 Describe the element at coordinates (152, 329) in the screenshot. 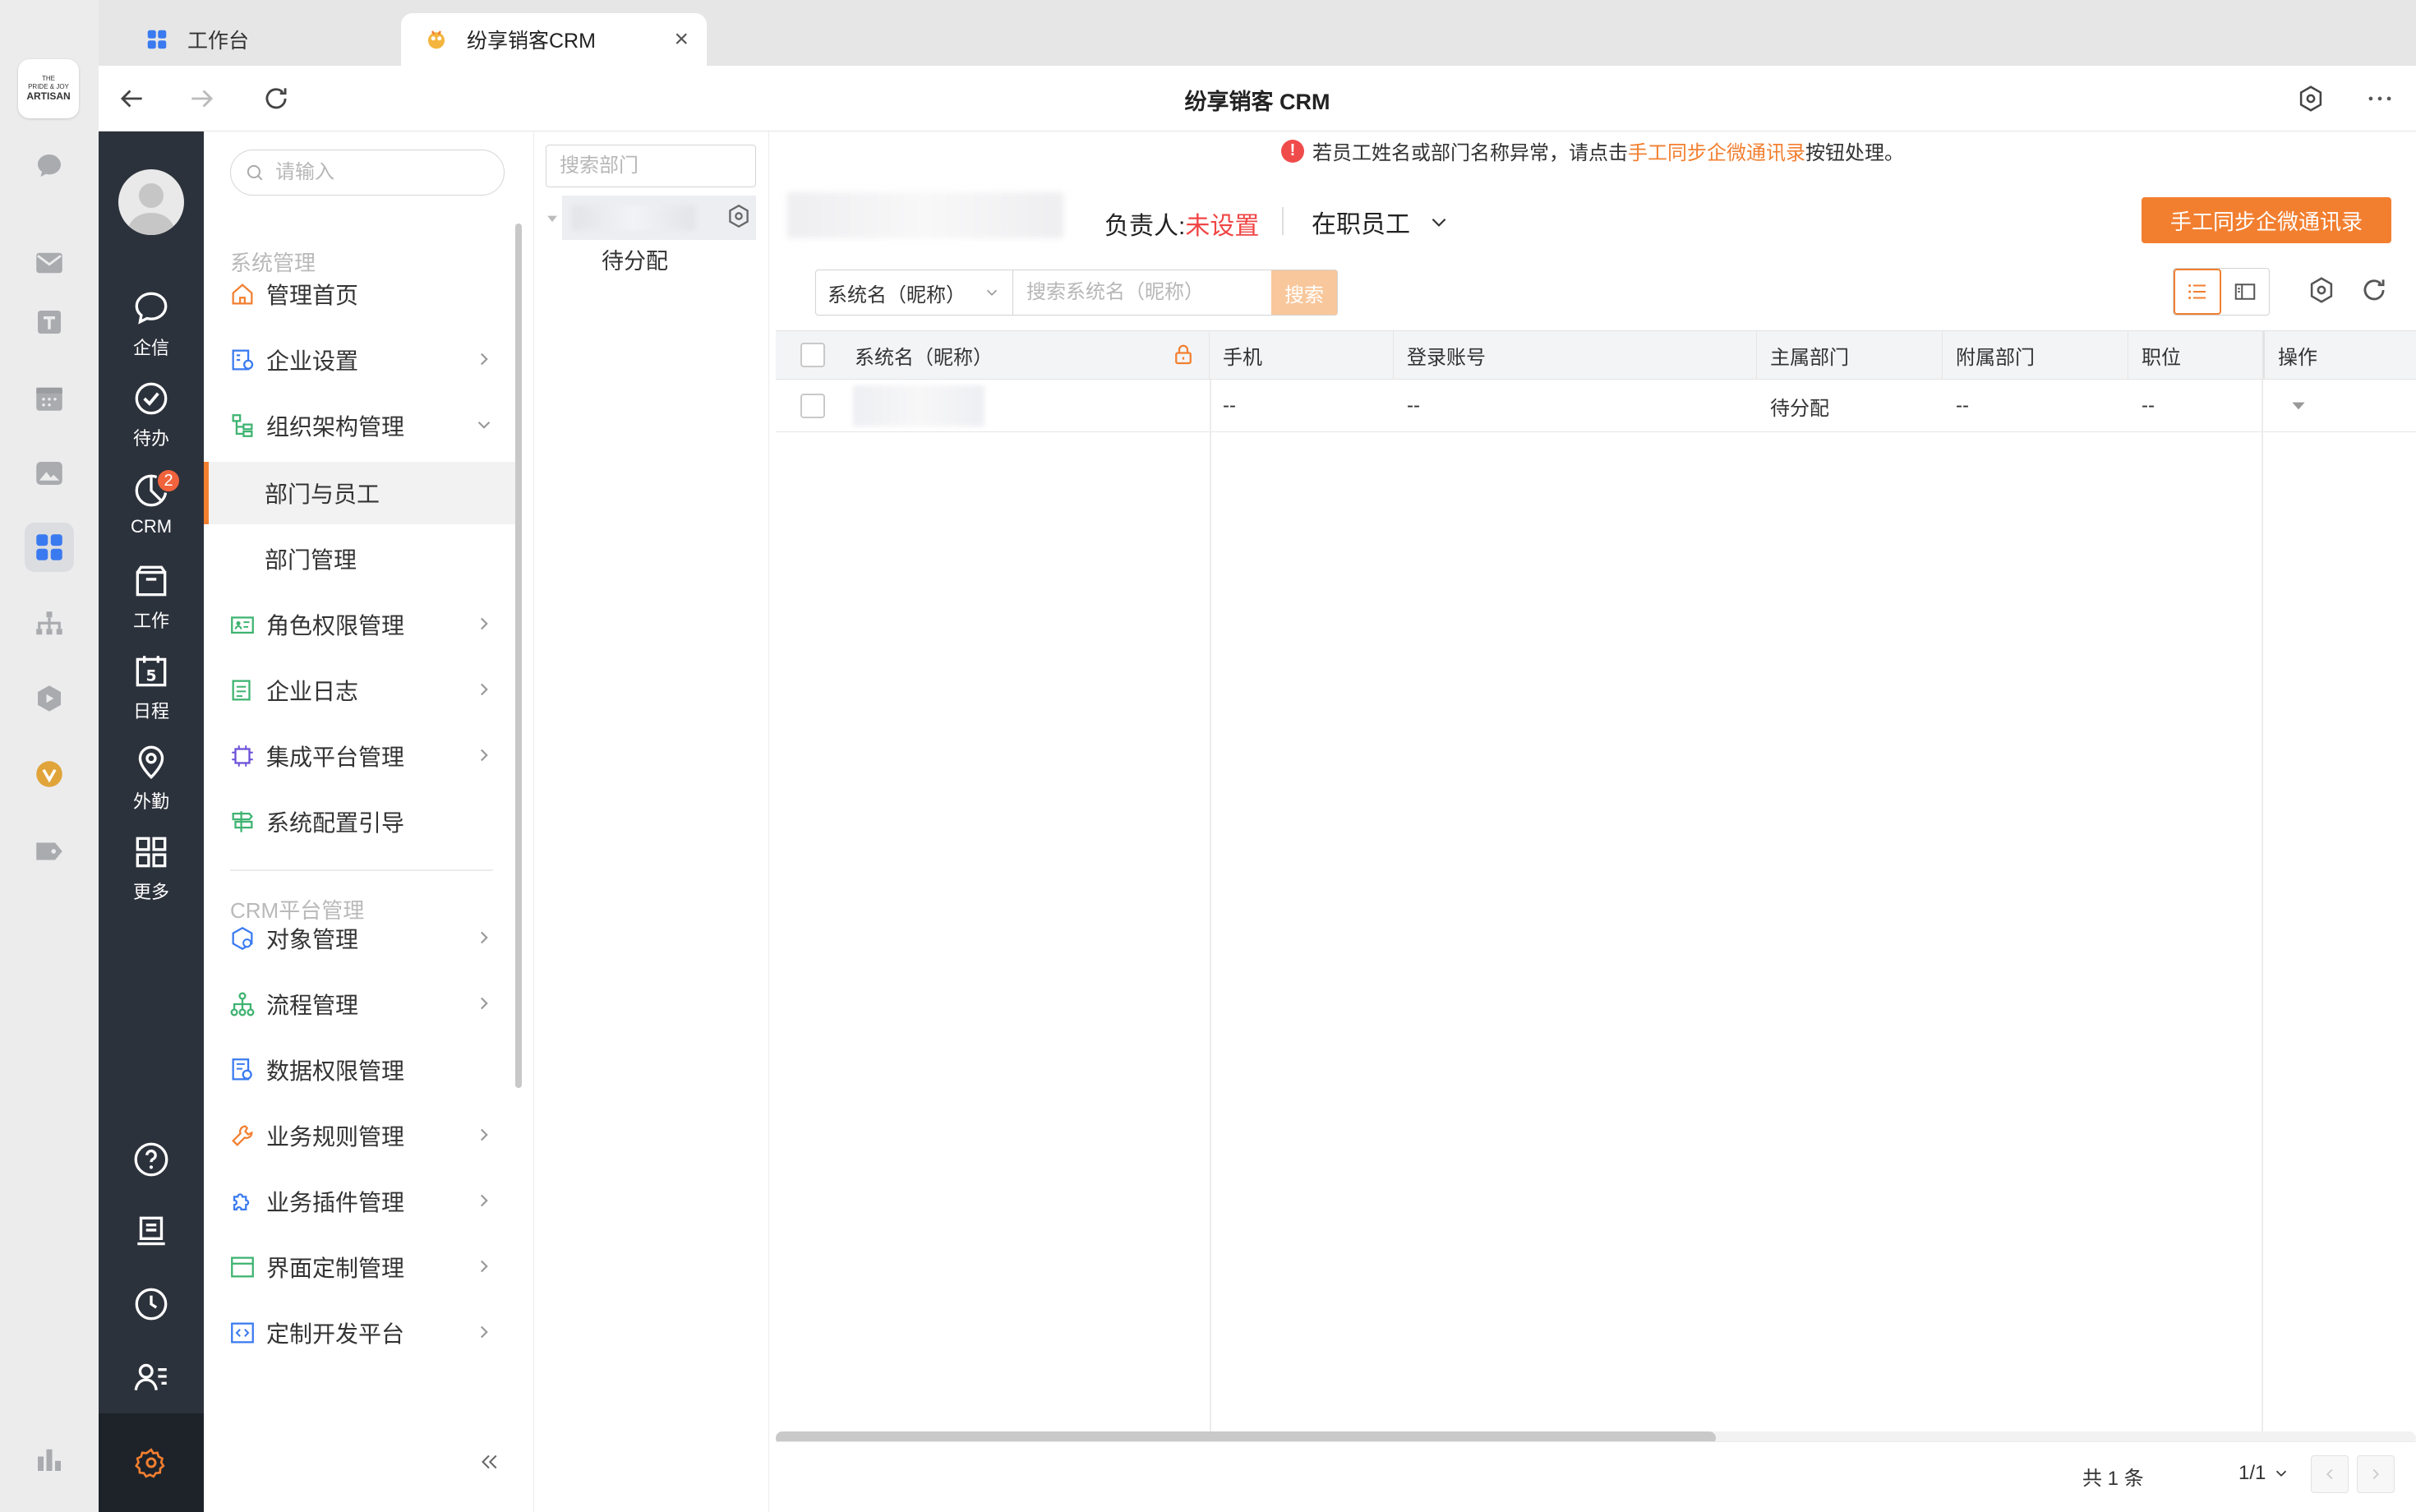

I see `nav-messages: 企信` at that location.